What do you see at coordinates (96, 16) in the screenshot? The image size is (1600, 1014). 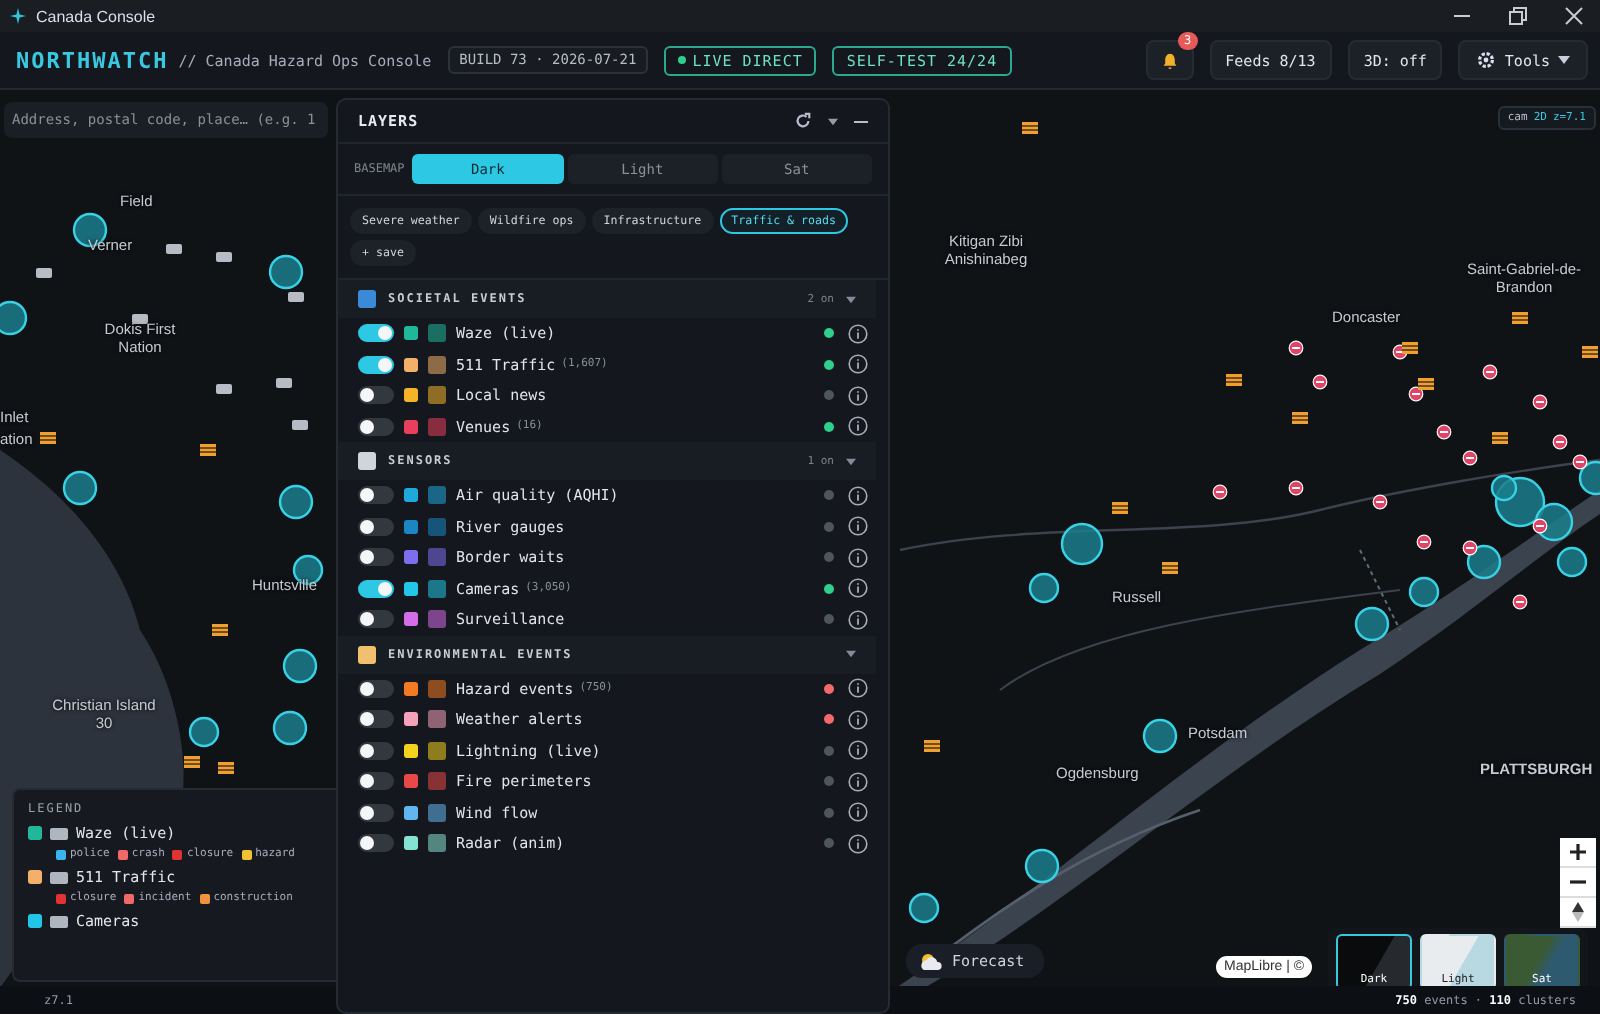 I see `window-title: Canada Console` at bounding box center [96, 16].